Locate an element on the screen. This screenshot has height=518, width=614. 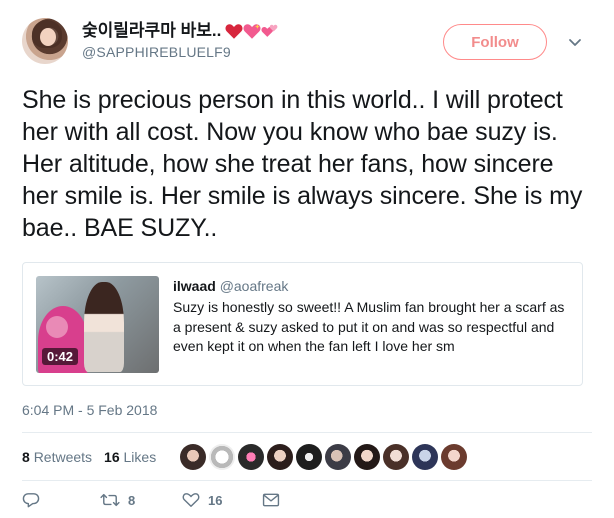
red-heart-icon is located at coordinates (234, 31).